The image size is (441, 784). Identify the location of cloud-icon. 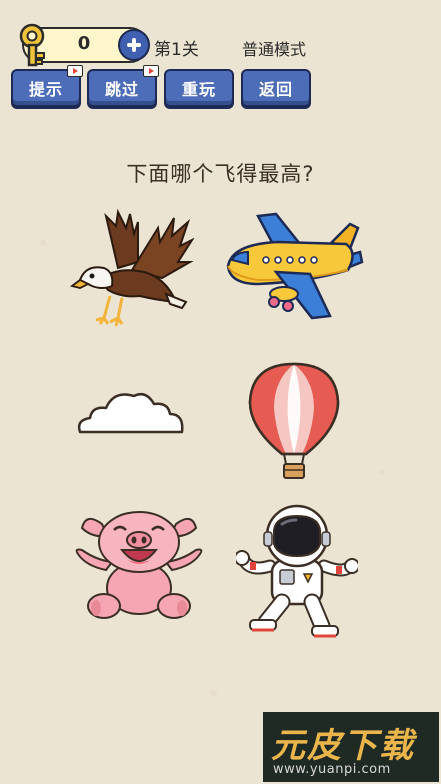
(130, 413).